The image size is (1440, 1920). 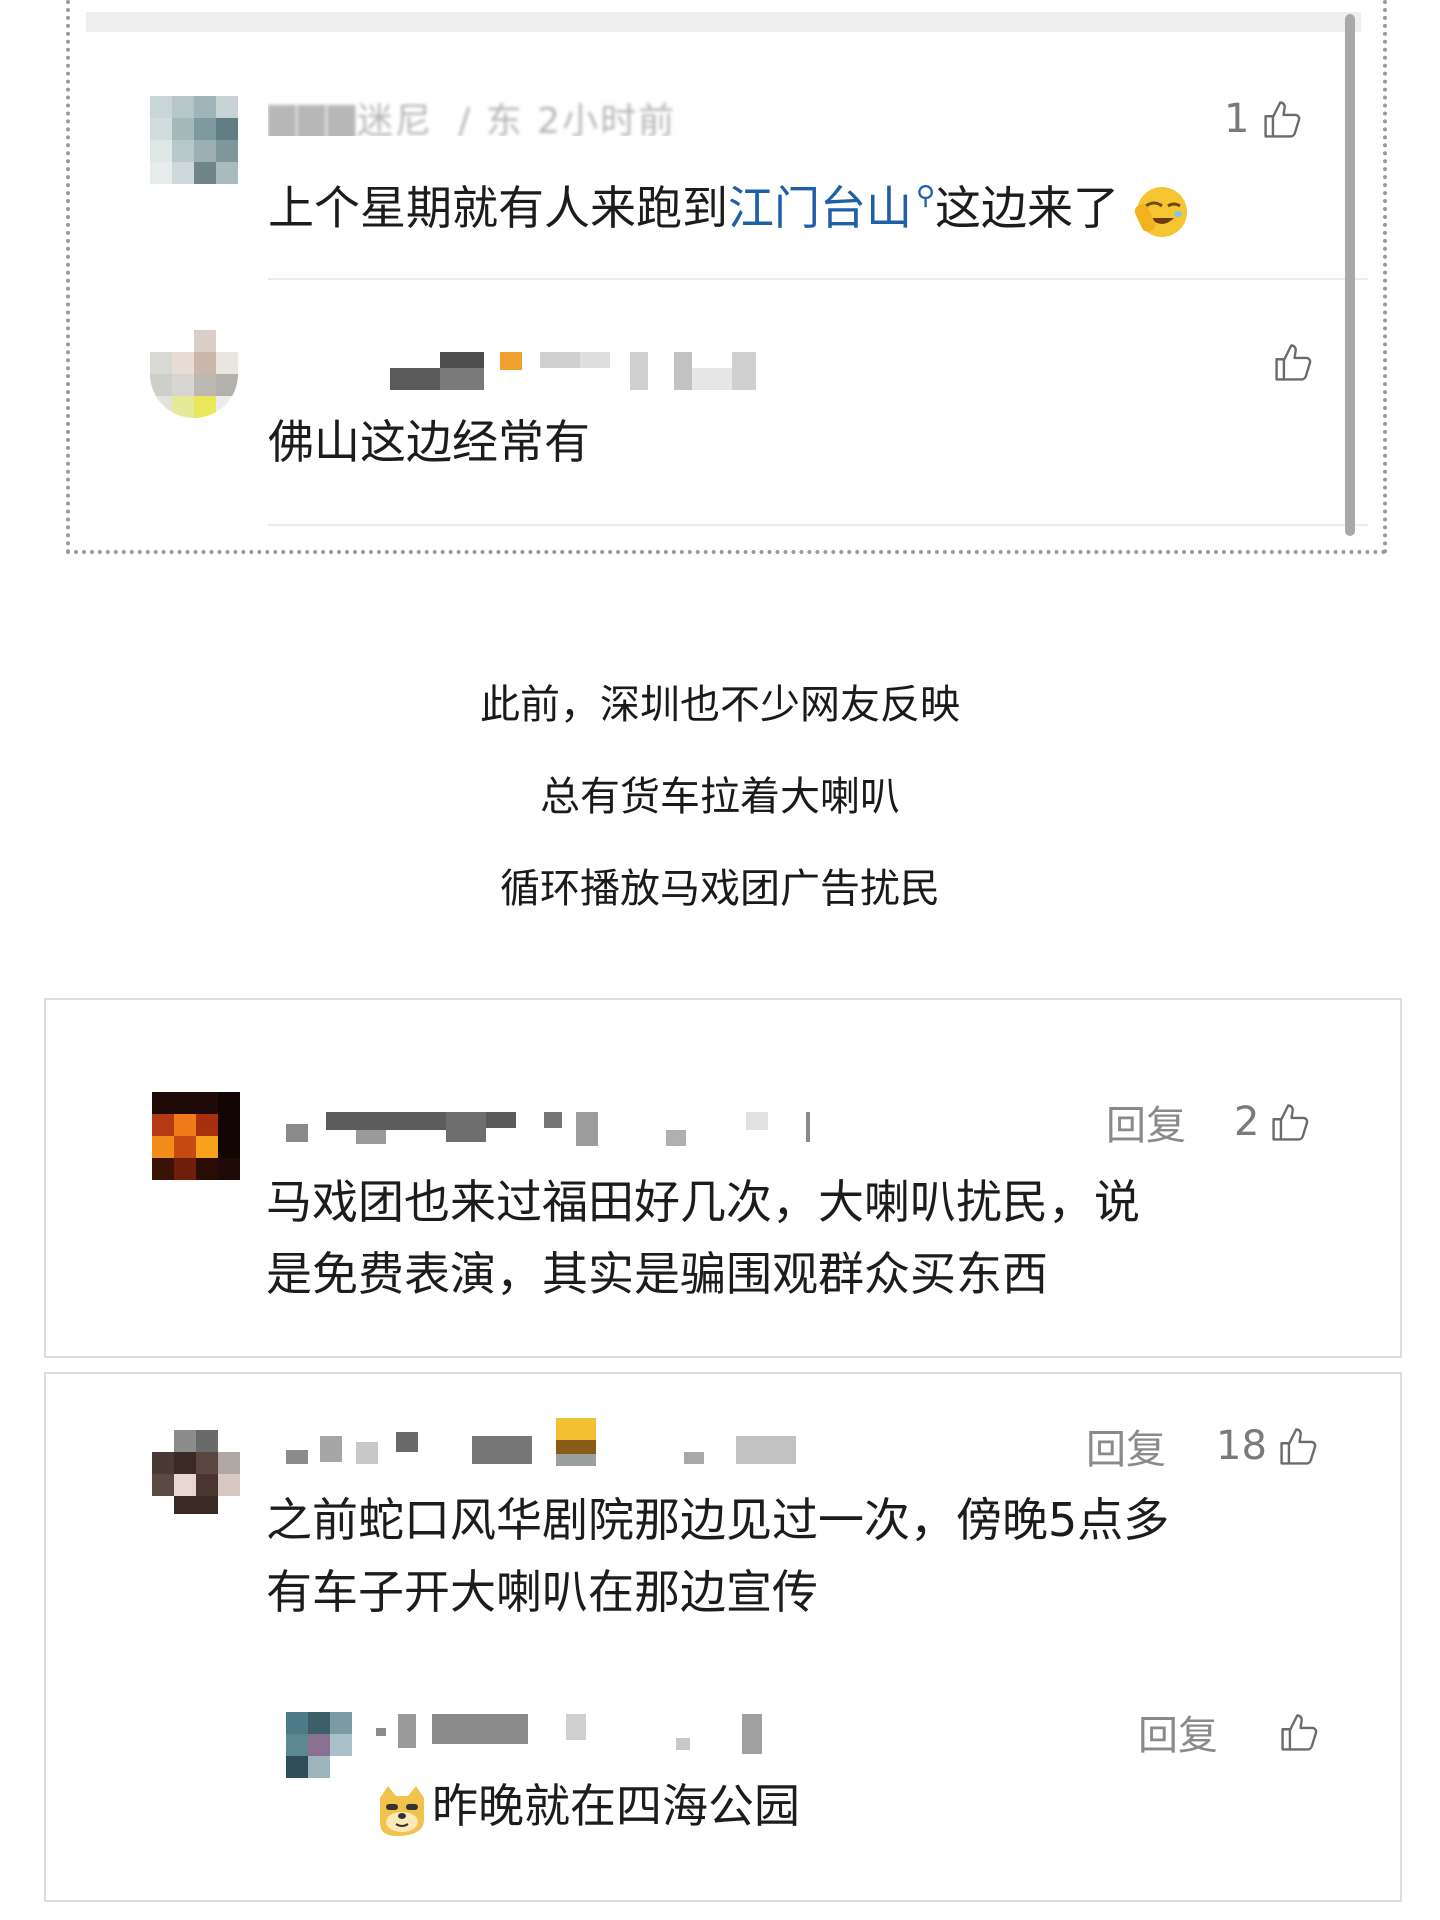 I want to click on search-icon: ⚲, so click(x=925, y=196).